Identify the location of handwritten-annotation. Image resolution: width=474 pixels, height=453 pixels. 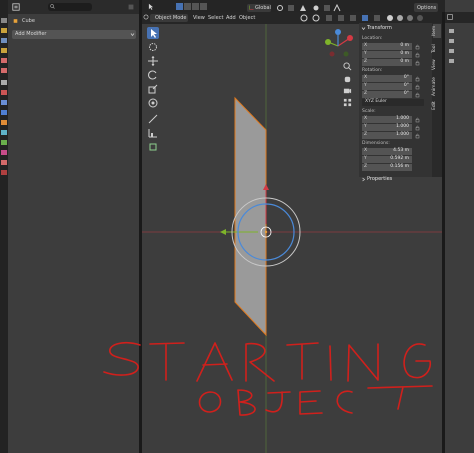
(268, 379).